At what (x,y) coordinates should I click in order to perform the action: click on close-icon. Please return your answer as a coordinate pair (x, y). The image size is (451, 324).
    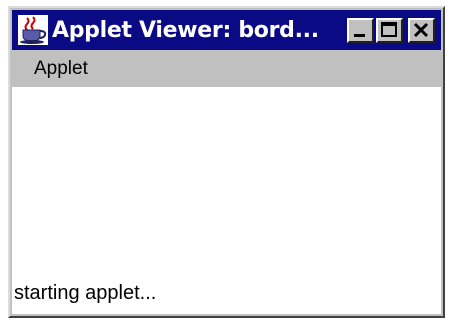
    Looking at the image, I should click on (421, 29).